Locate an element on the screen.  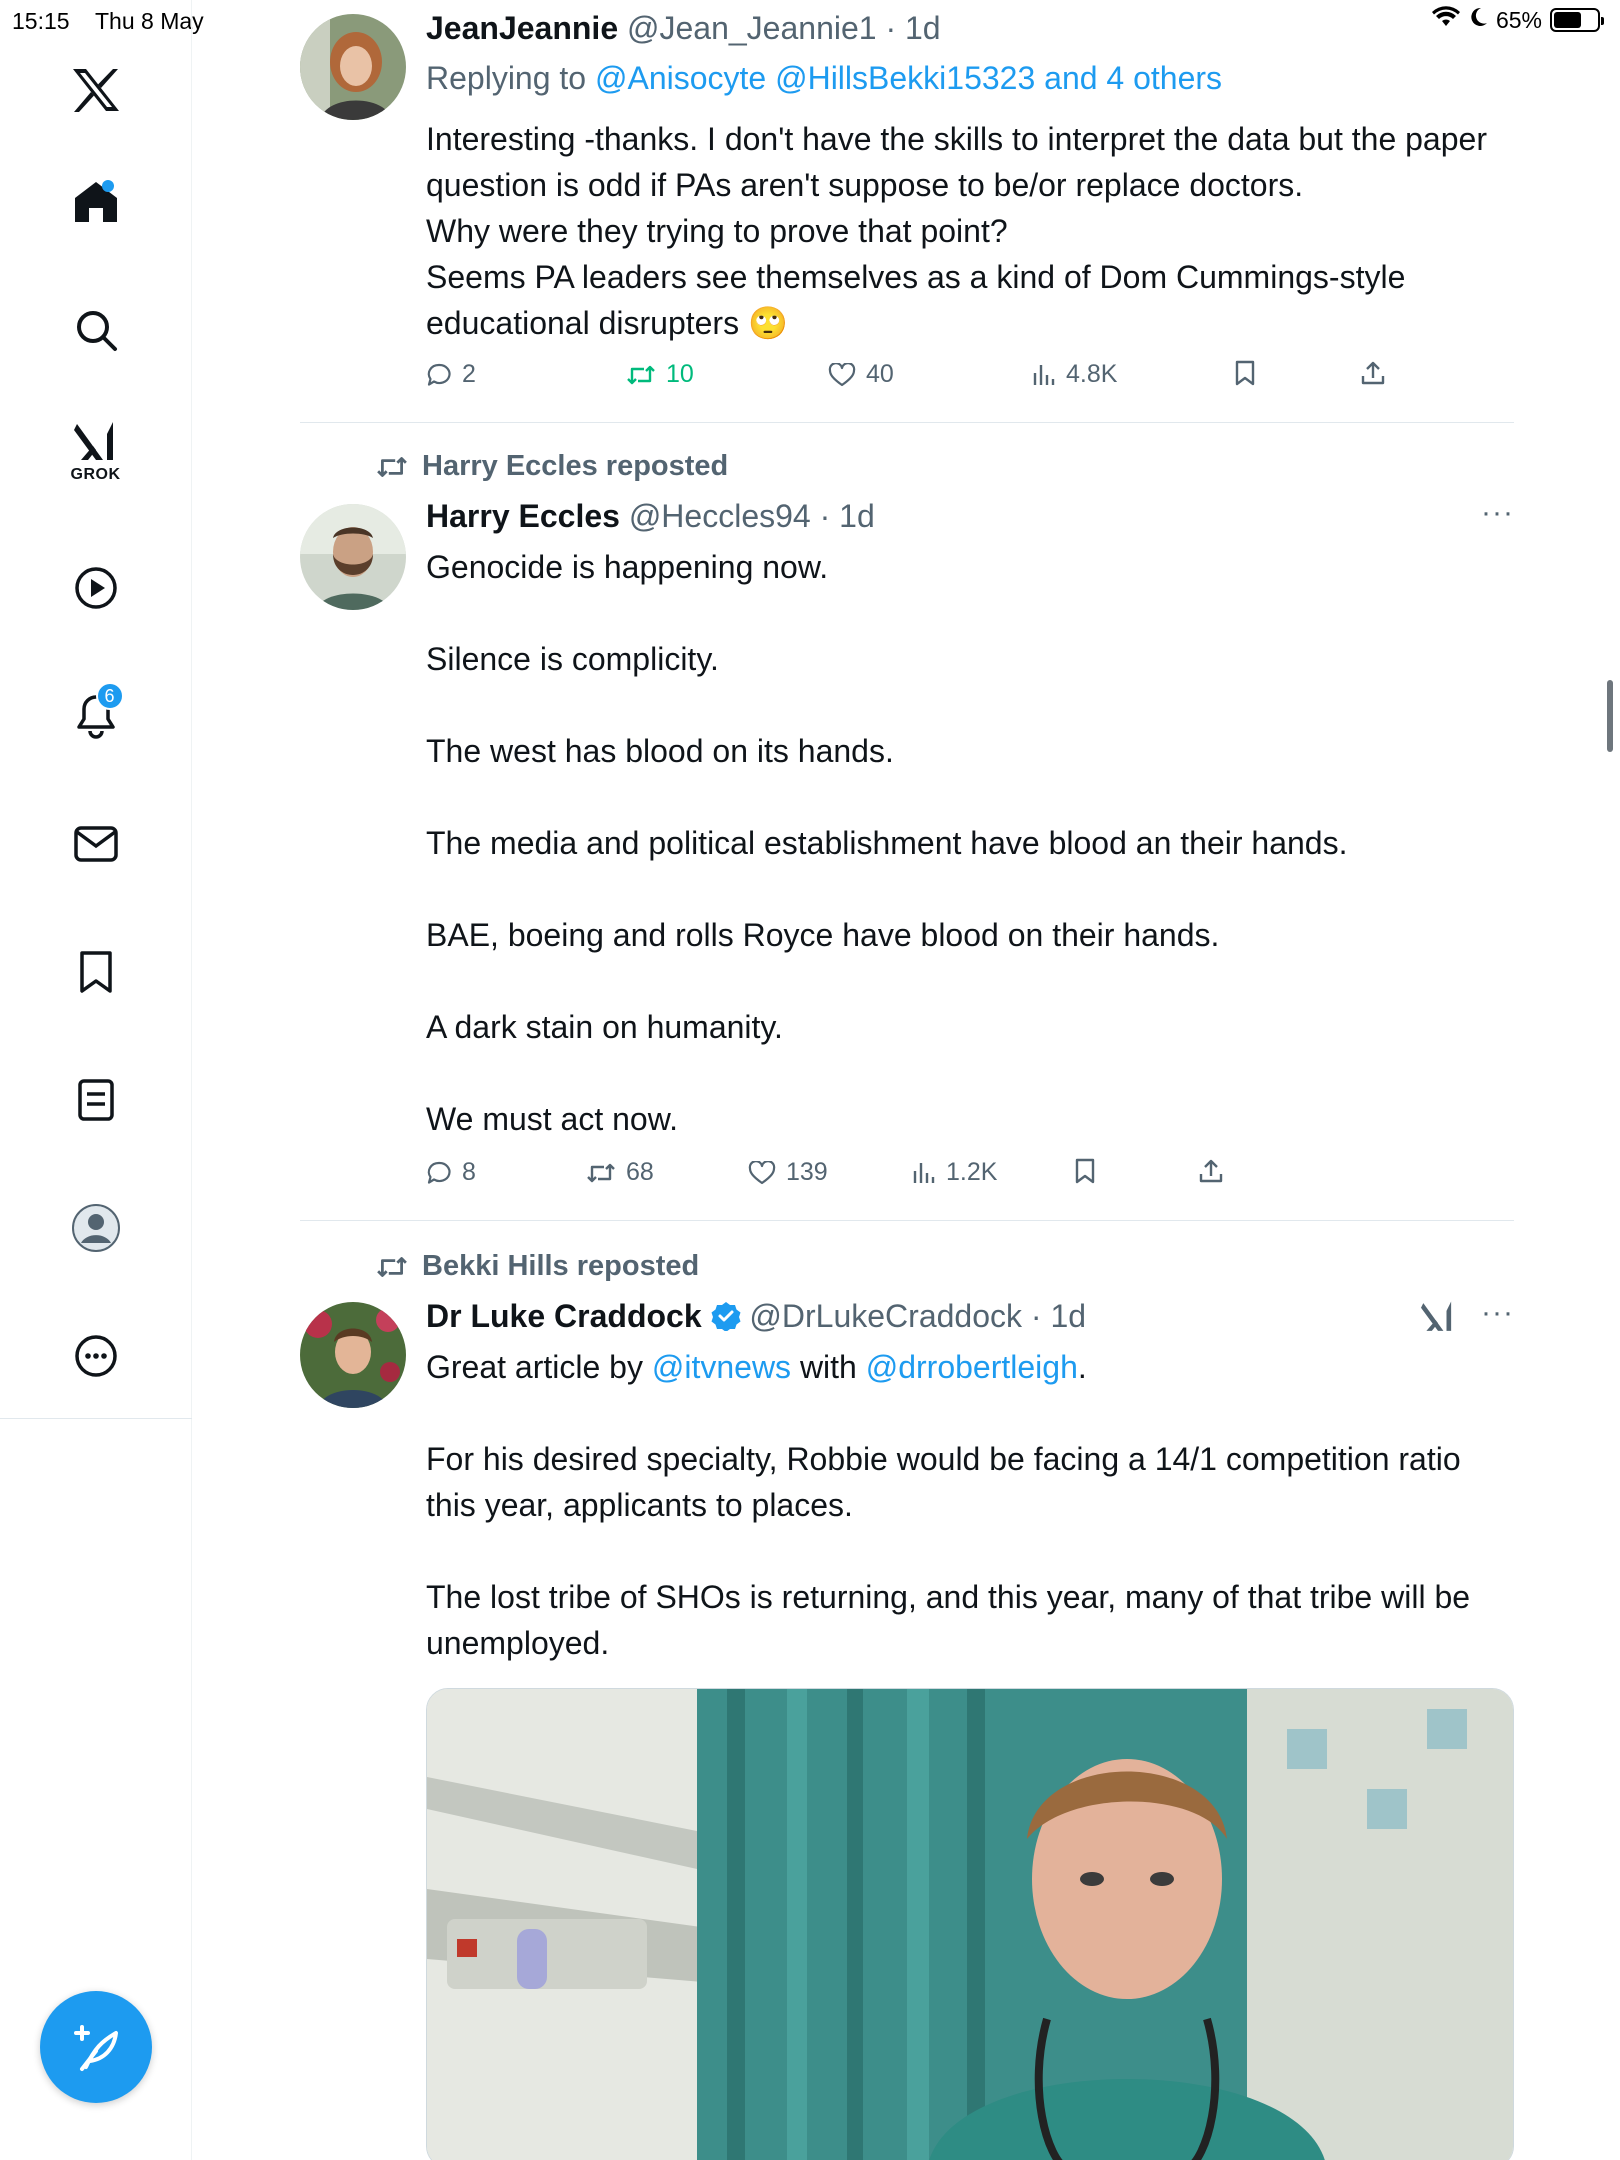
tweet-line: Genocide is happening now. is located at coordinates (627, 567).